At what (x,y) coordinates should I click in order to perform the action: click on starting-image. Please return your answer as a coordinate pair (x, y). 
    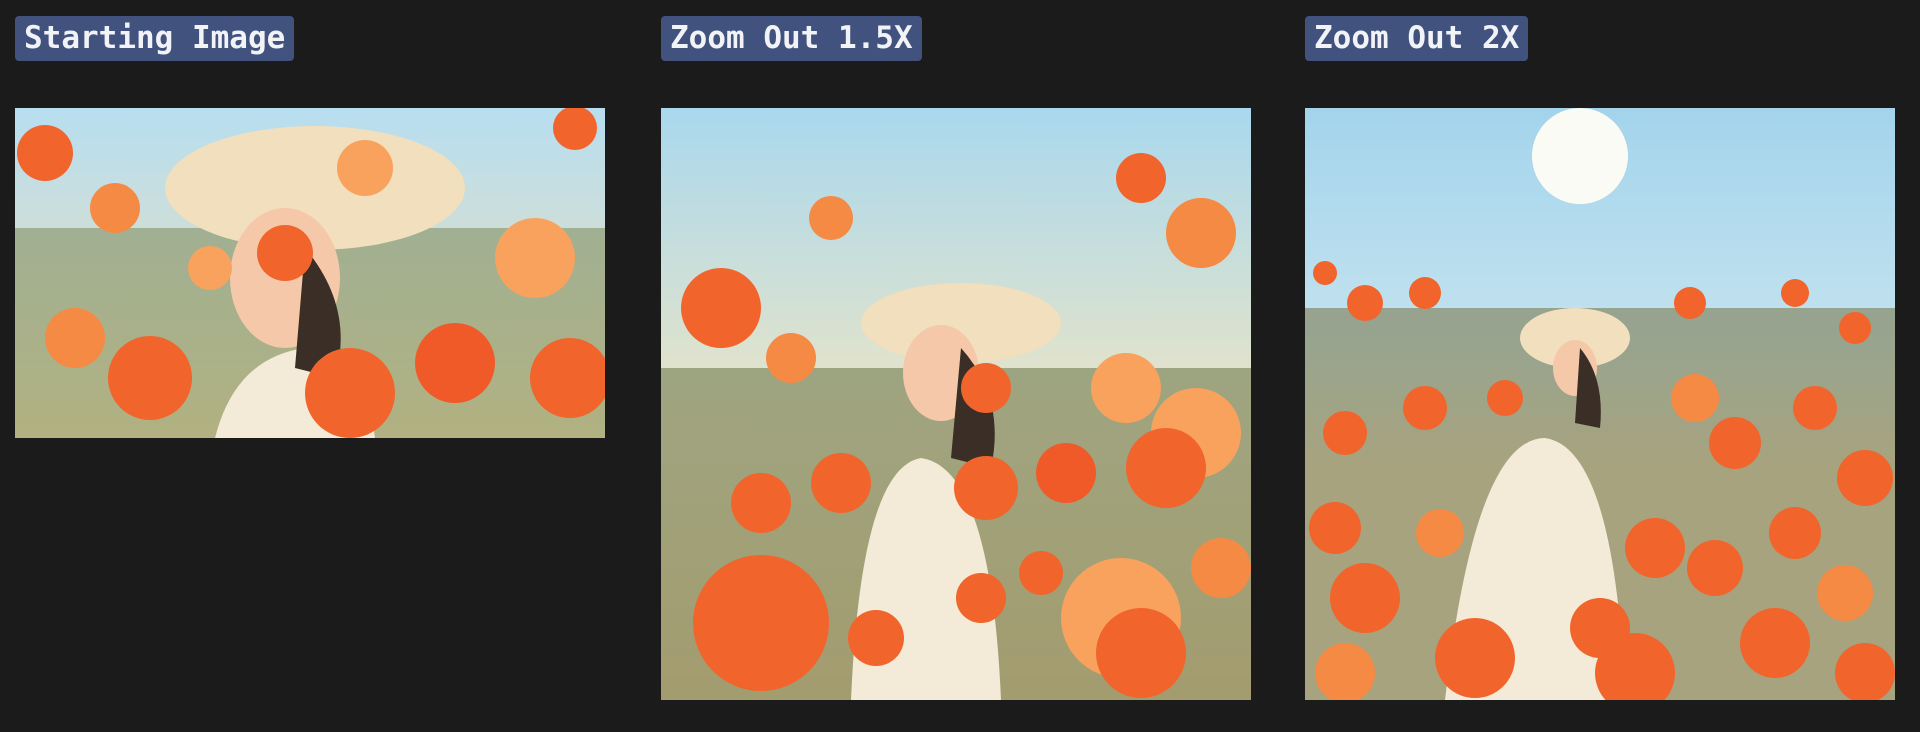
    Looking at the image, I should click on (310, 273).